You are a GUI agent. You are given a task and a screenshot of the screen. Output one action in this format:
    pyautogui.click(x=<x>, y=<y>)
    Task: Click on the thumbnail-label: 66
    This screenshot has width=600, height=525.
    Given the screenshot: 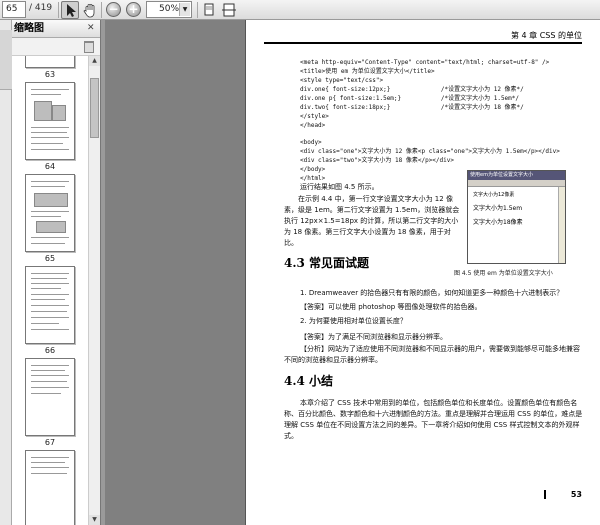 What is the action you would take?
    pyautogui.click(x=50, y=350)
    